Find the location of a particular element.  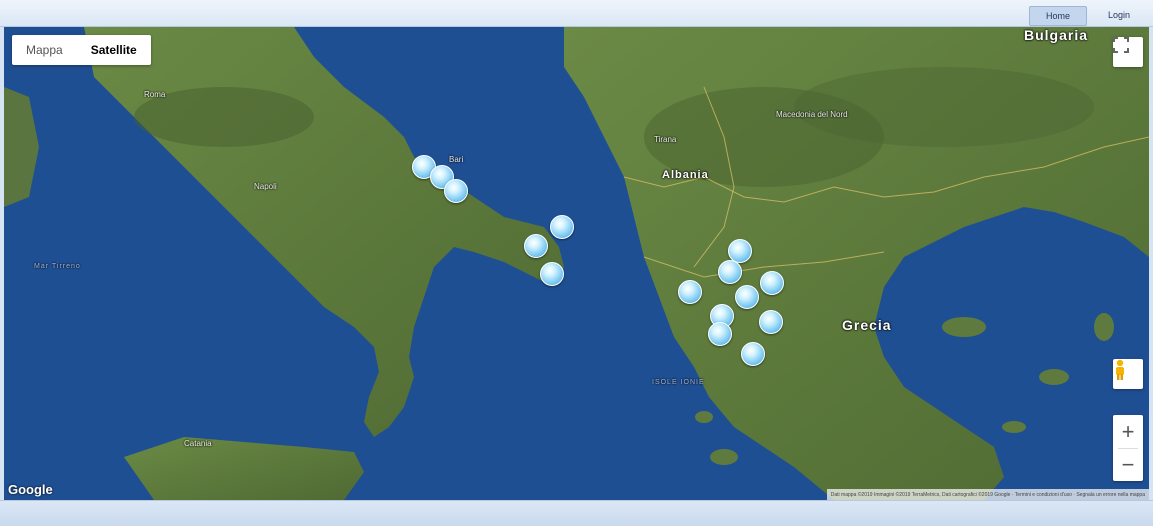

zoom-in-button: + is located at coordinates (1128, 432).